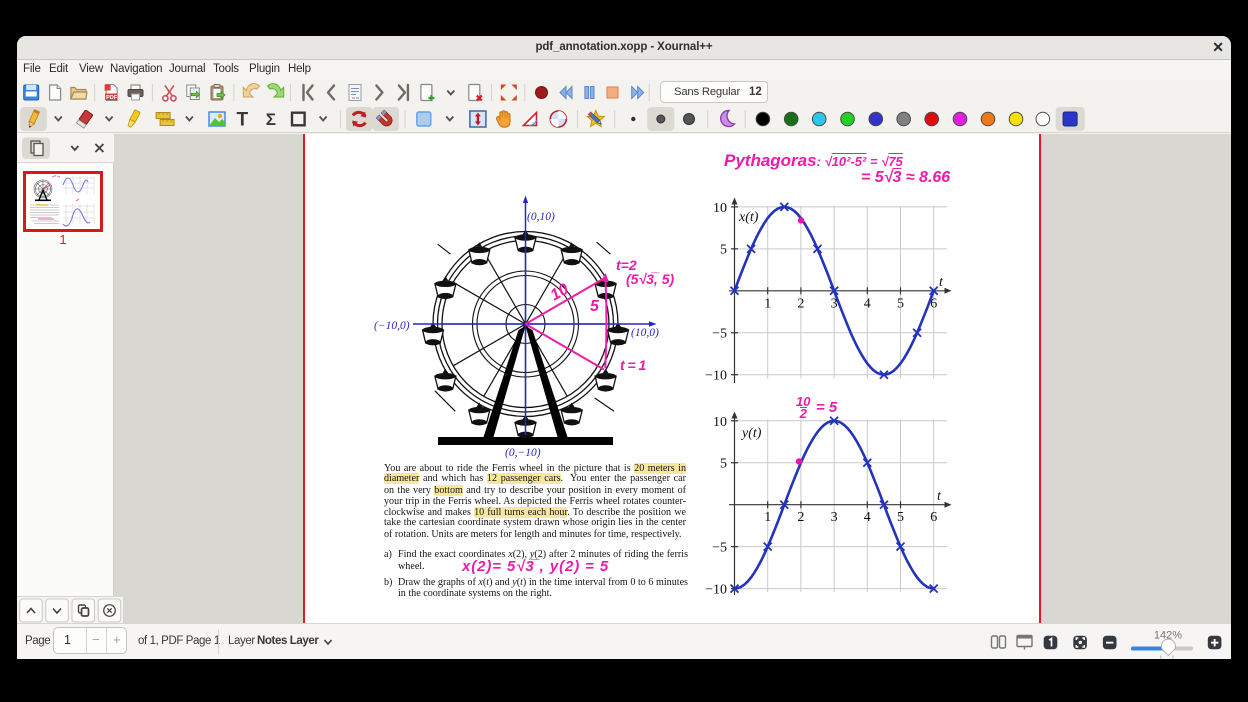 The height and width of the screenshot is (702, 1248). What do you see at coordinates (748, 217) in the screenshot?
I see `svg-text: x(t)` at bounding box center [748, 217].